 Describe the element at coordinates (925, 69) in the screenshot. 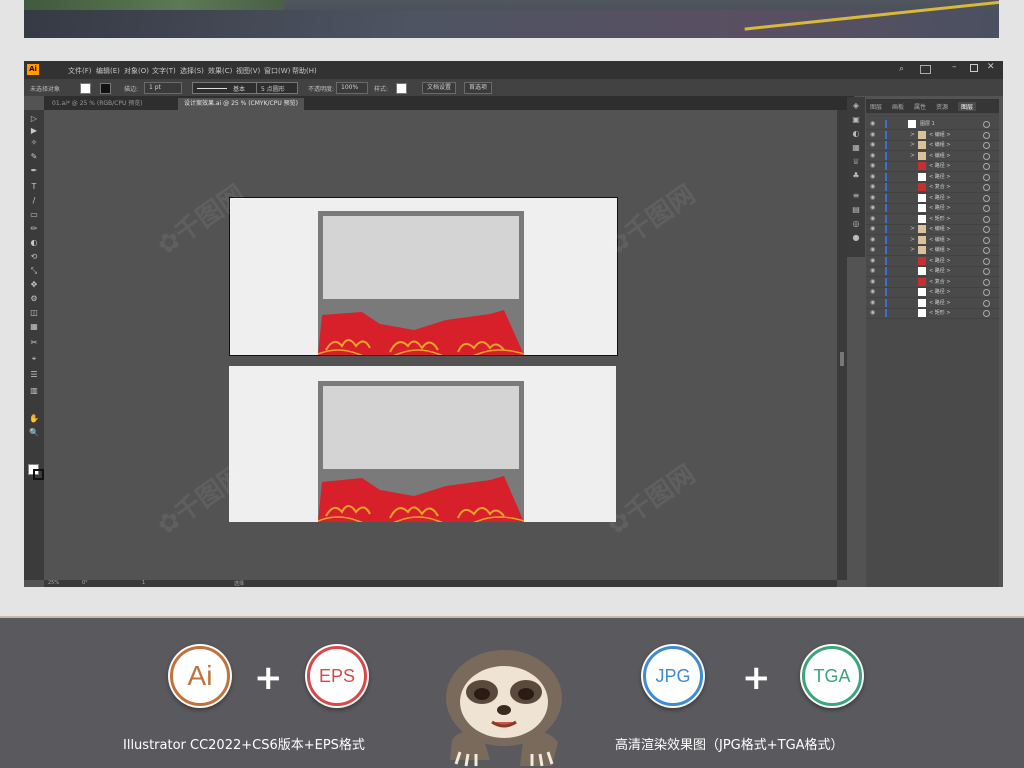

I see `workspace-icon` at that location.